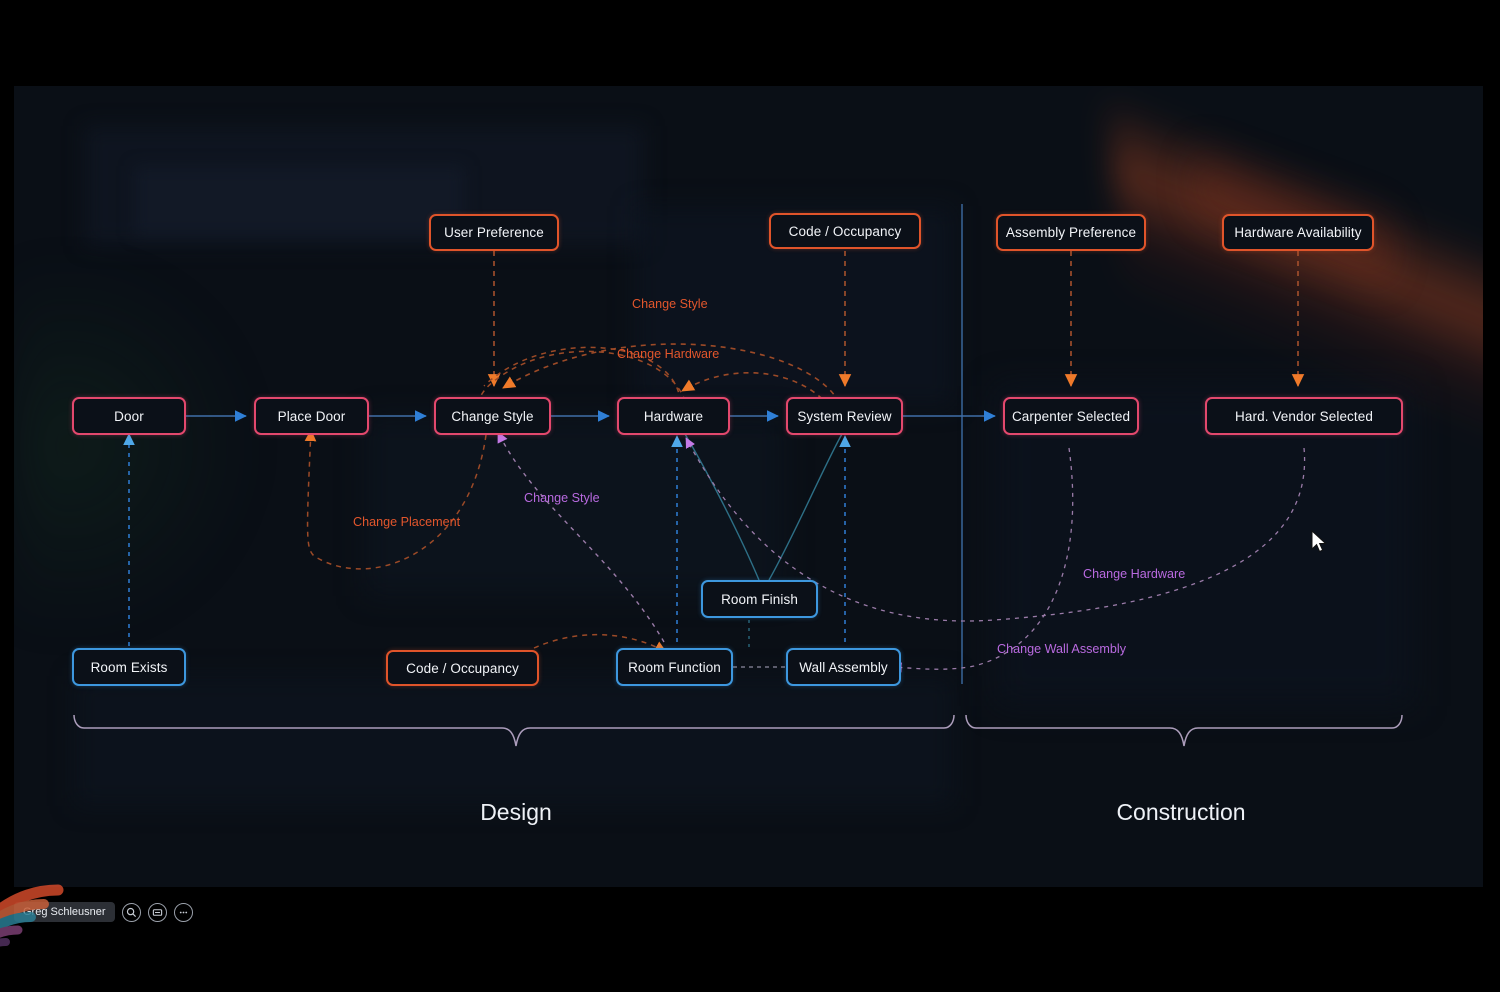 This screenshot has width=1500, height=992. Describe the element at coordinates (311, 416) in the screenshot. I see `node-place-door: Place Door` at that location.